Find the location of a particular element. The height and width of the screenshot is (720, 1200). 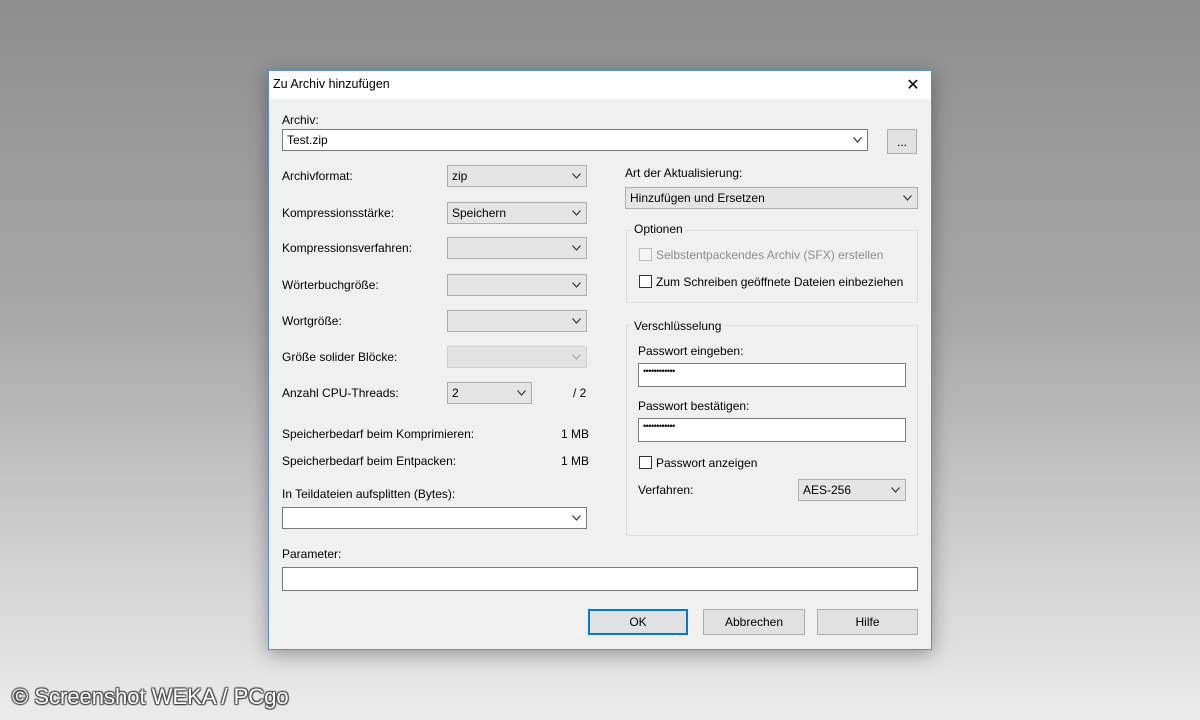

help-button: Hilfe is located at coordinates (867, 622).